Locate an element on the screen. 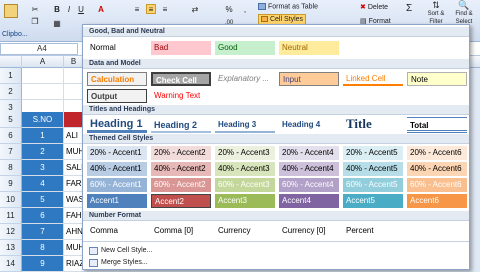 Image resolution: width=480 pixels, height=272 pixels. cut-icon: ✂ is located at coordinates (35, 9).